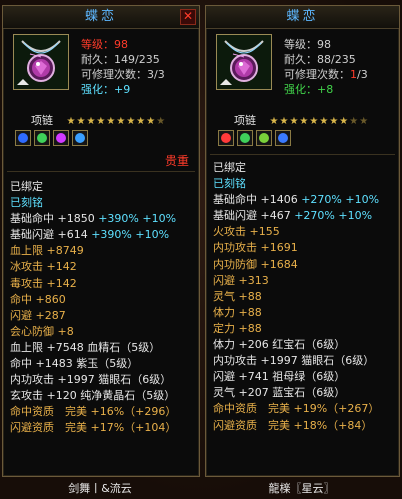 This screenshot has width=402, height=499. I want to click on item-type-label: 项链, so click(42, 120).